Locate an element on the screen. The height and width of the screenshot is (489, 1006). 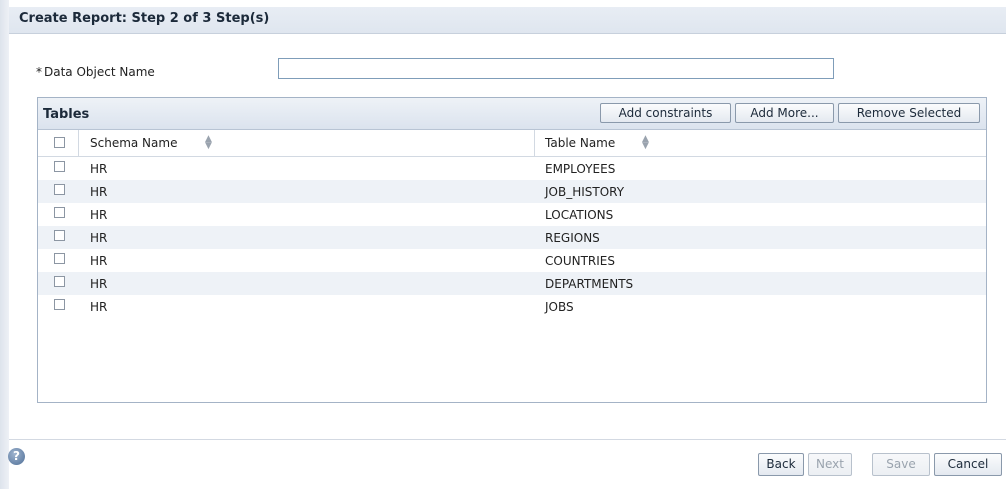
table-cell: JOB_HISTORY is located at coordinates (585, 192).